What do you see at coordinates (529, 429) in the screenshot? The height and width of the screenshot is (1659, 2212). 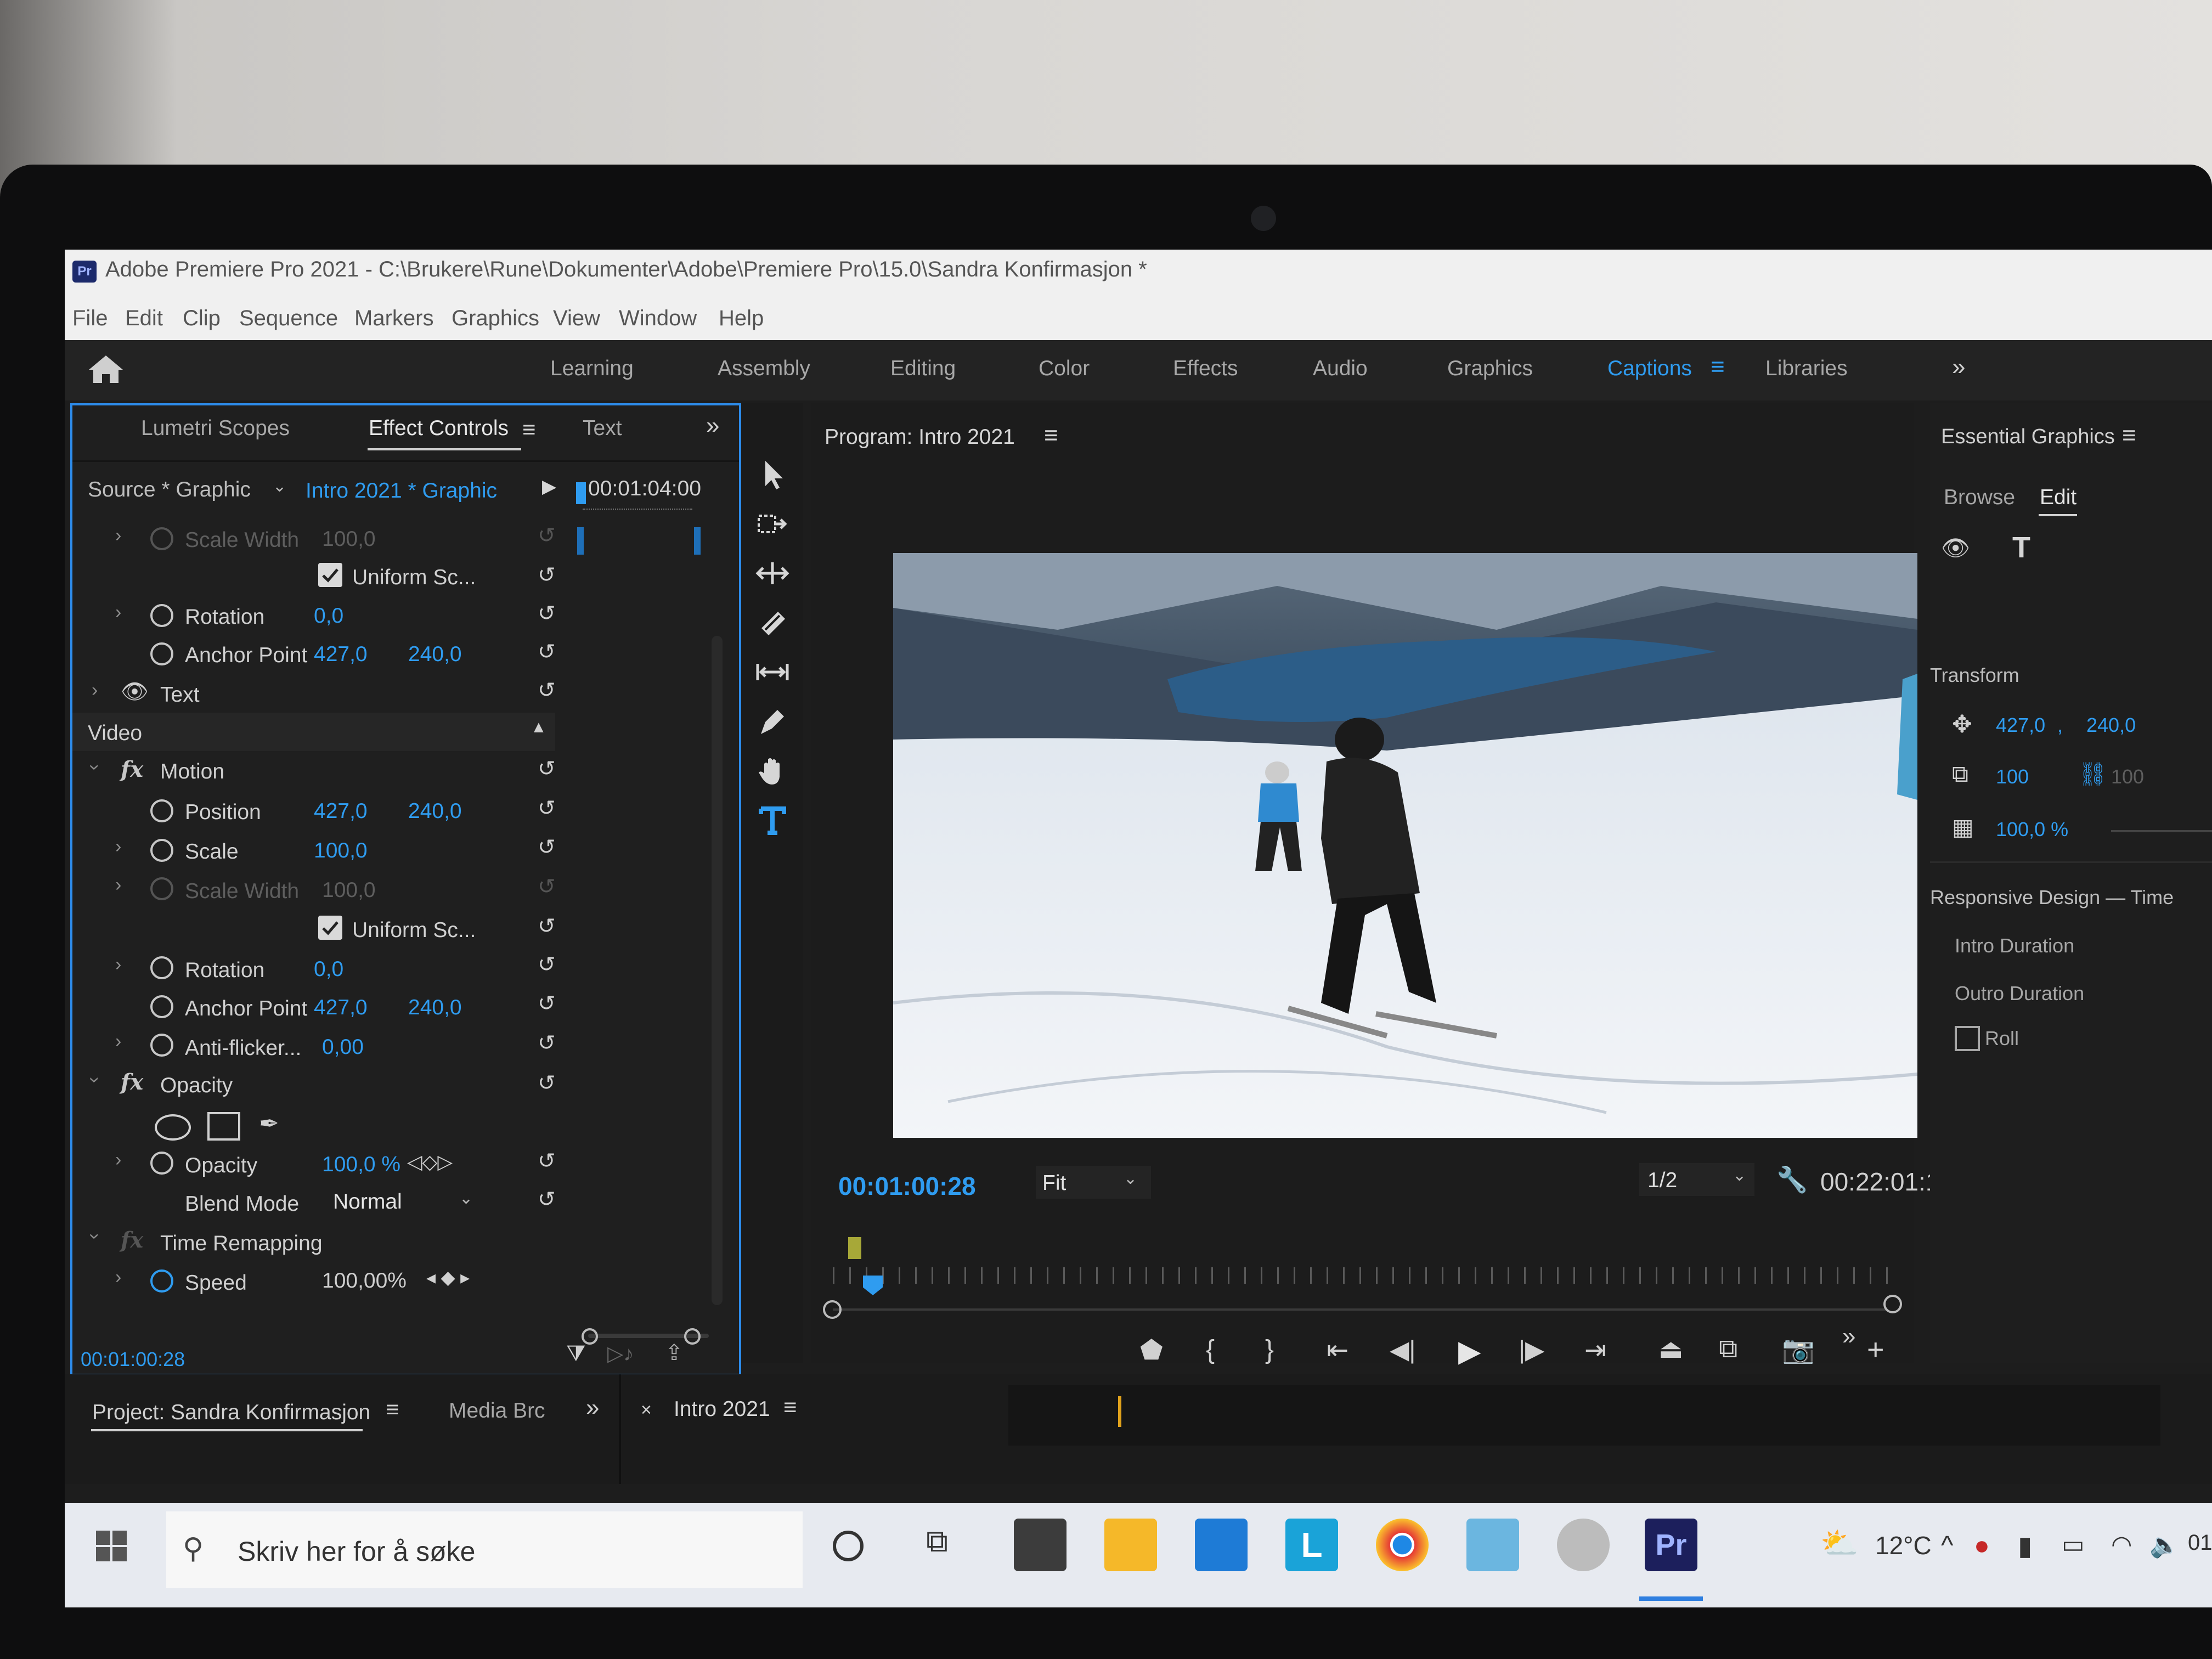 I see `panel-menu-icon: ≡` at bounding box center [529, 429].